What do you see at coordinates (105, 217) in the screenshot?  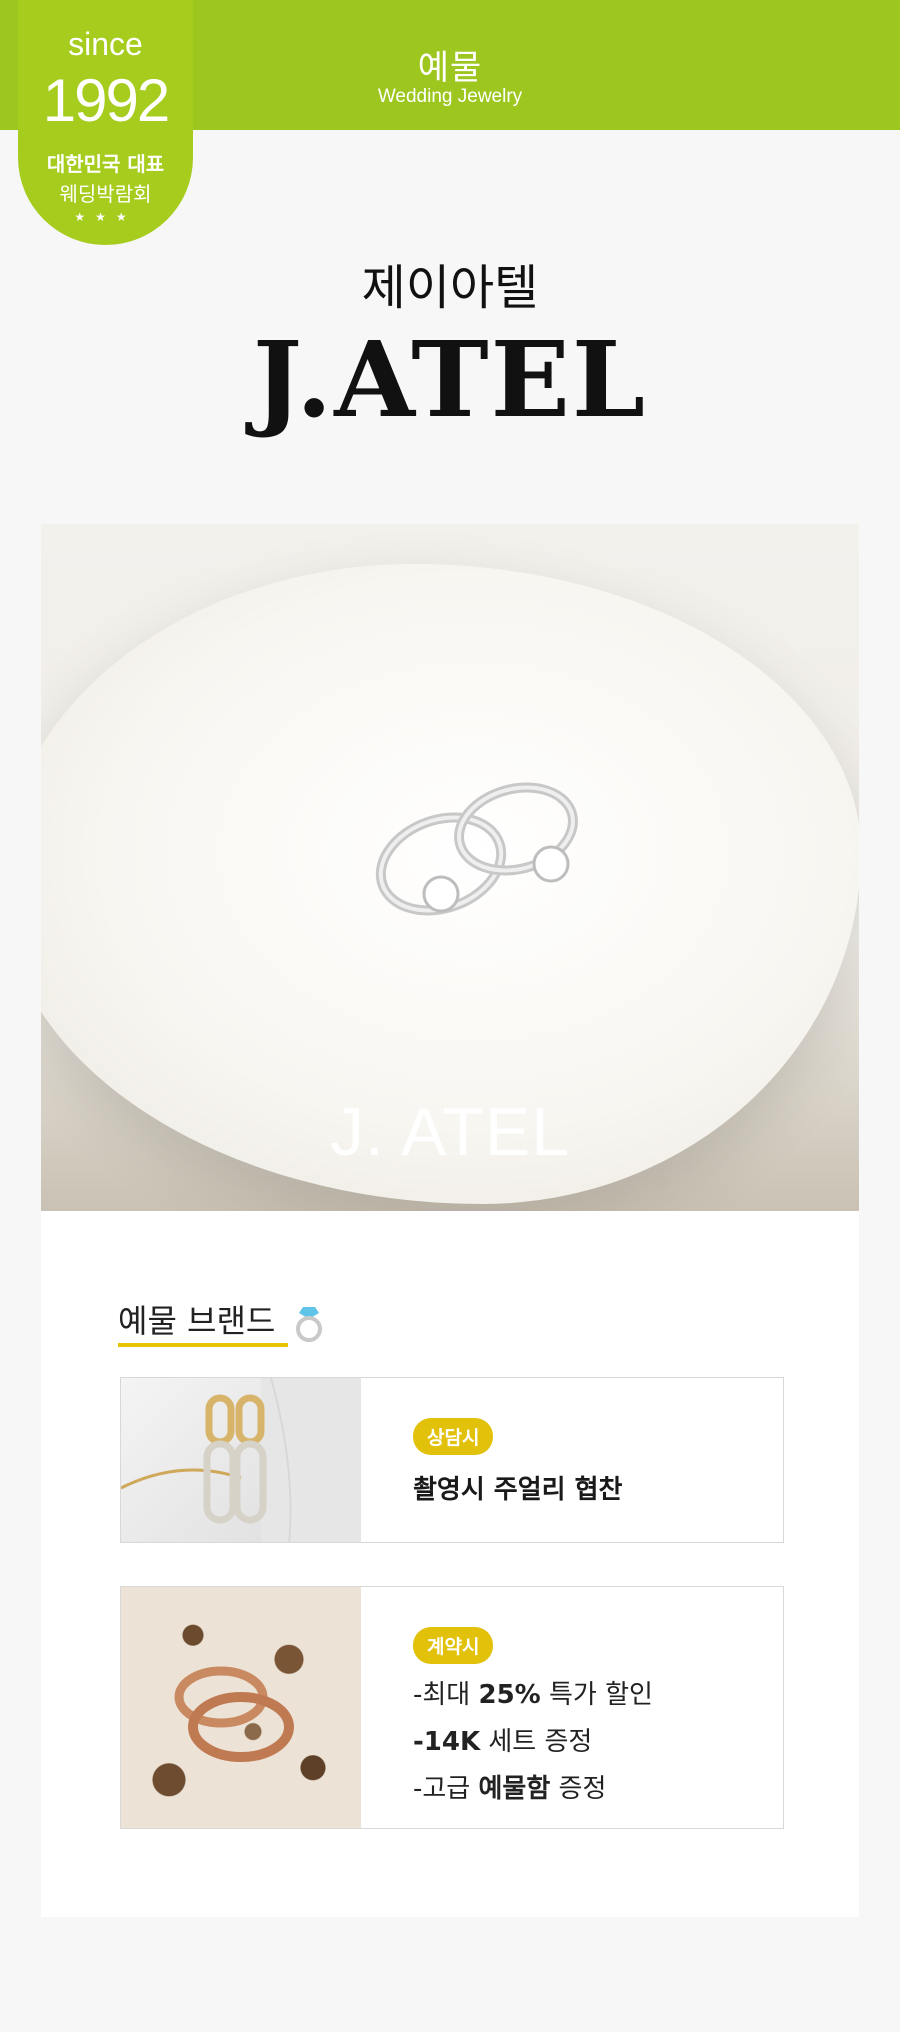 I see `star-icon: ★★★` at bounding box center [105, 217].